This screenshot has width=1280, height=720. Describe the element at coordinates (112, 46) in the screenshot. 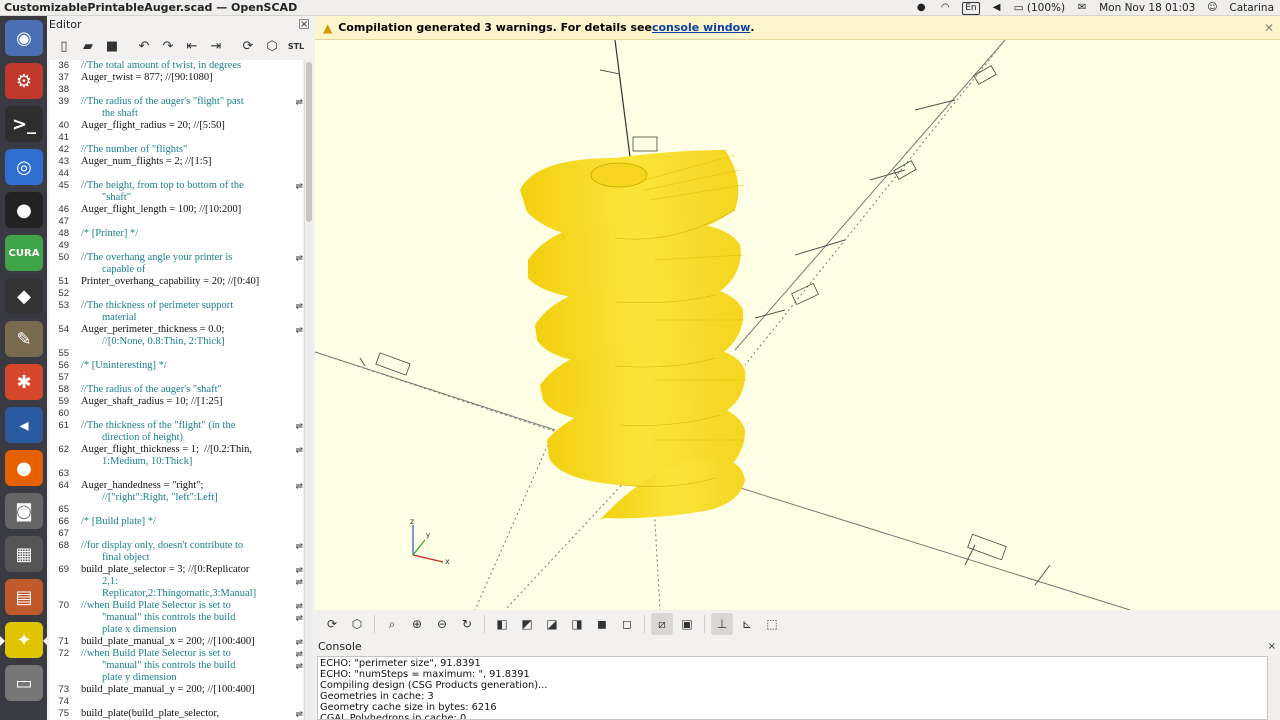

I see `save-file-icon: ■` at that location.